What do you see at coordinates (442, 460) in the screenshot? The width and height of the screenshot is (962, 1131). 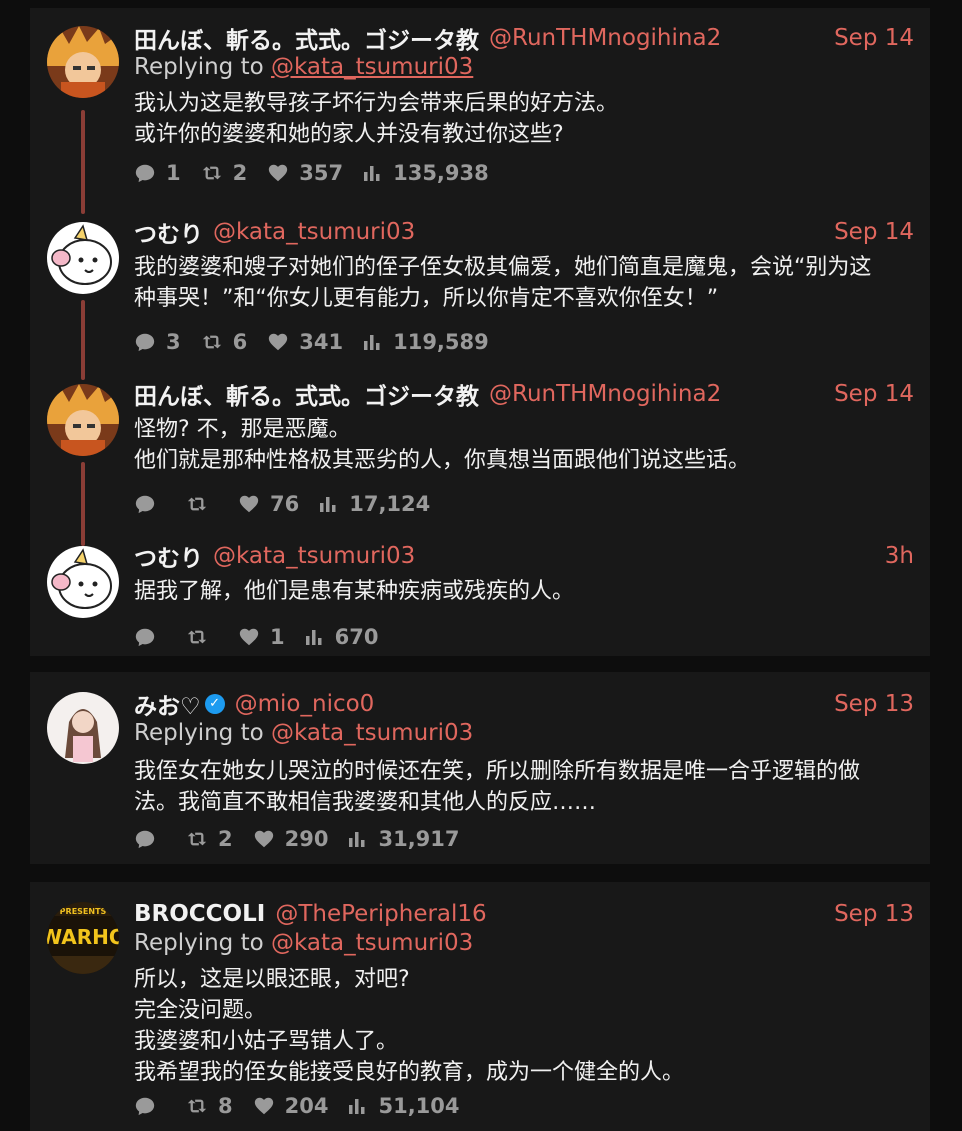 I see `tweet-text-line: 他们就是那种性格极其恶劣的人，你真想当面跟他们说这些话。` at bounding box center [442, 460].